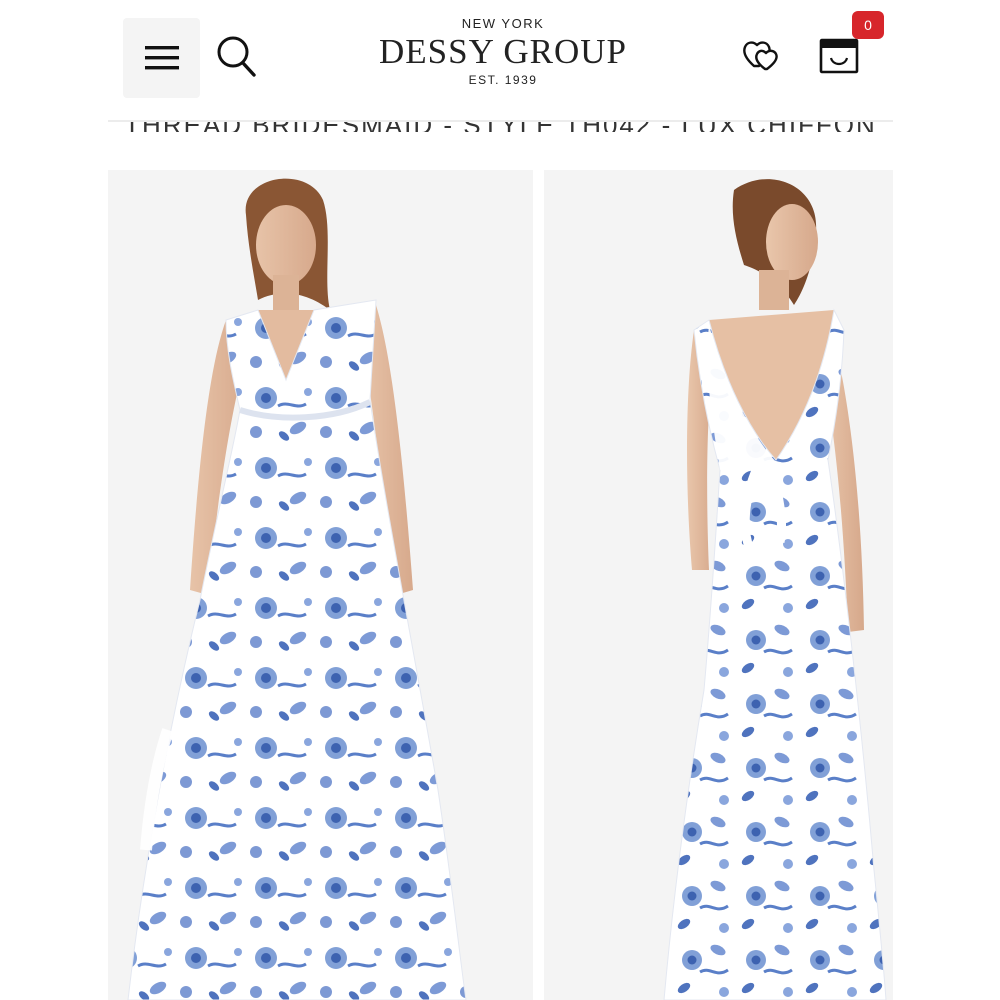 The height and width of the screenshot is (1000, 1000). What do you see at coordinates (503, 23) in the screenshot?
I see `logo-top-text: NEW YORK` at bounding box center [503, 23].